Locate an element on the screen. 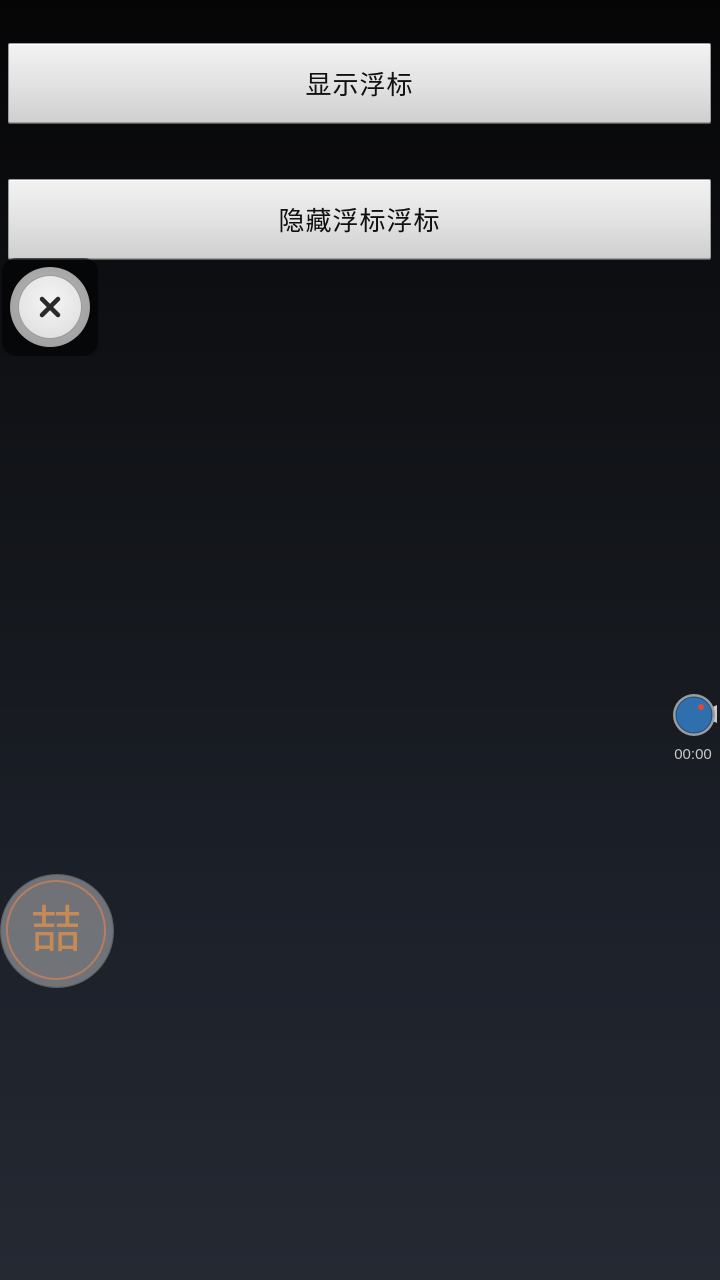 This screenshot has width=720, height=1280. assistive-float-glyph: 喆 is located at coordinates (56, 930).